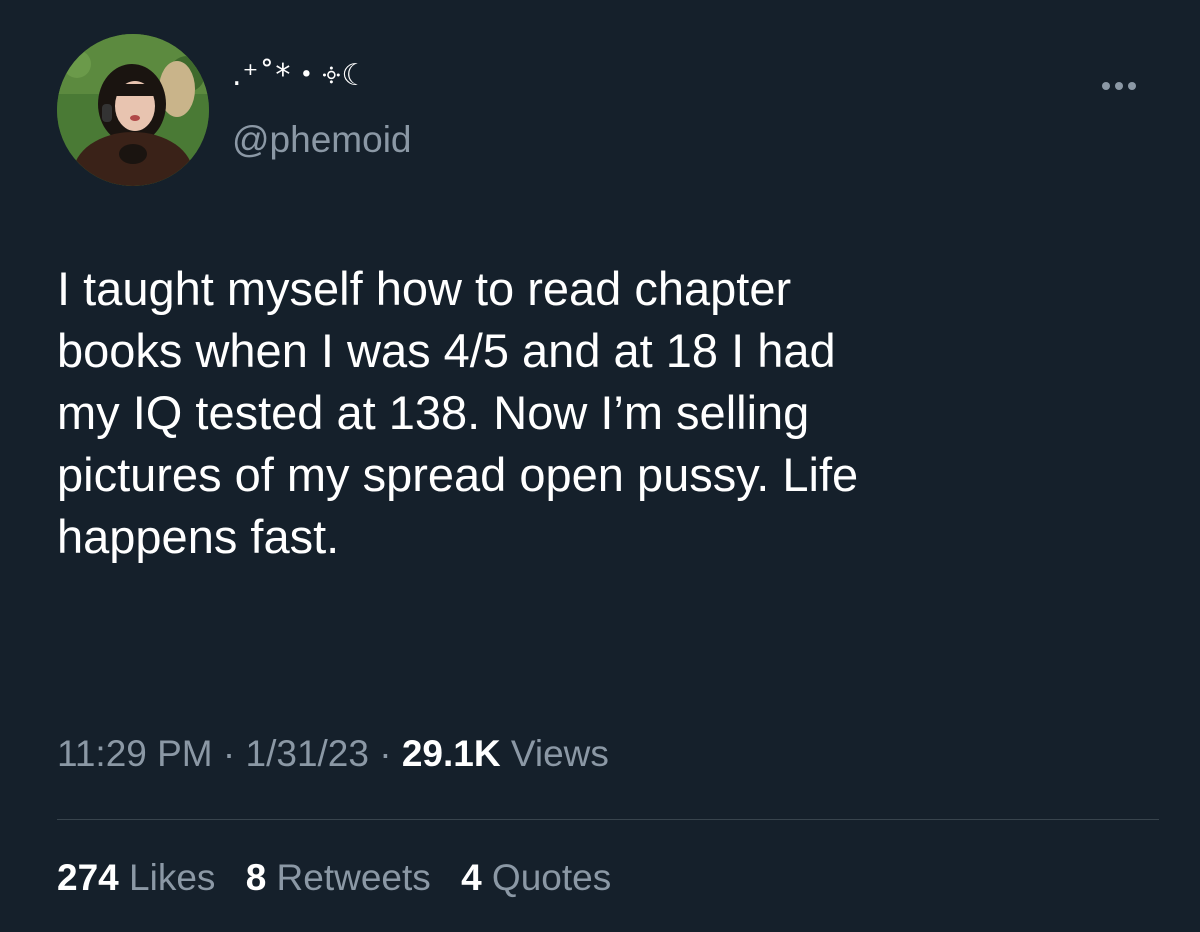 The height and width of the screenshot is (932, 1200). I want to click on retweets-count: 8, so click(256, 877).